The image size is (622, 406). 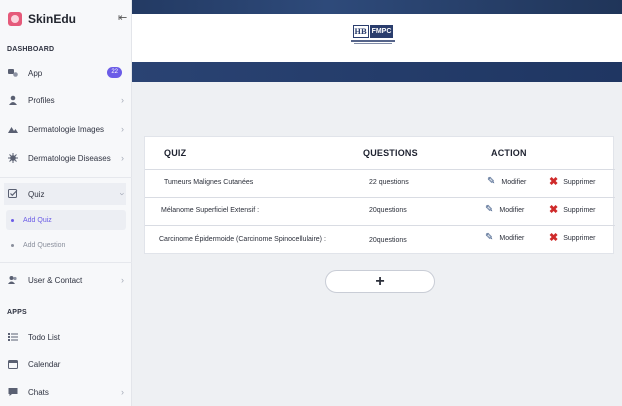 I want to click on sidebar-item-label: Calendar, so click(x=44, y=364).